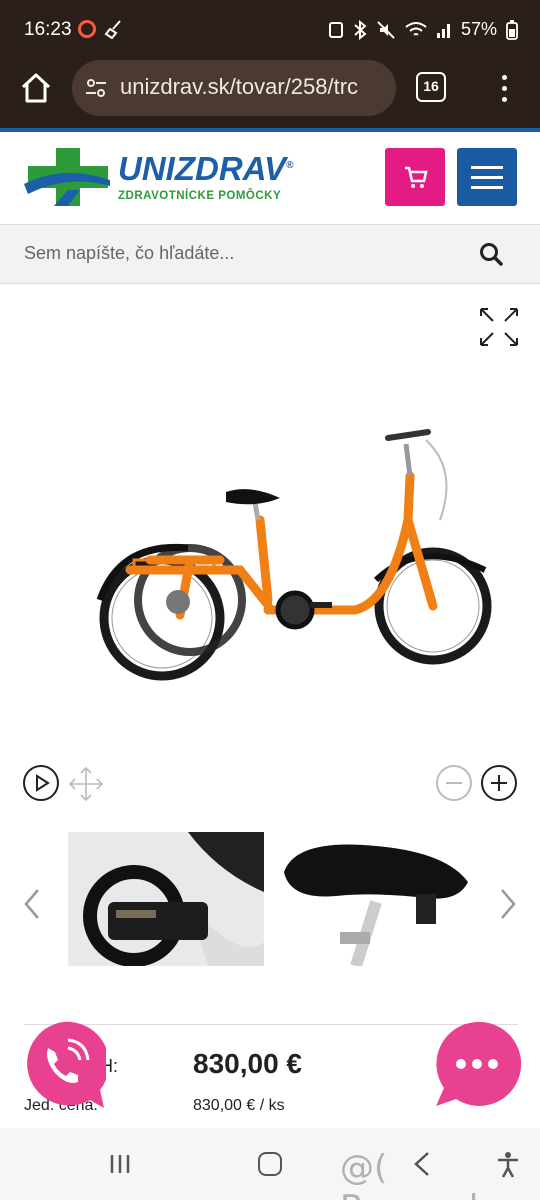  Describe the element at coordinates (63, 1065) in the screenshot. I see `call-button` at that location.